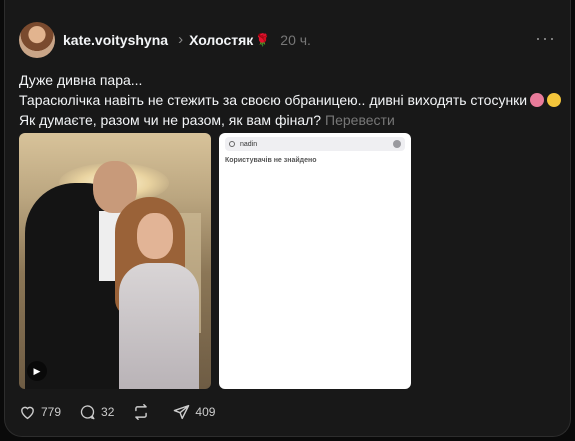 The width and height of the screenshot is (575, 441). What do you see at coordinates (126, 412) in the screenshot?
I see `action-bar: 779 32 409` at bounding box center [126, 412].